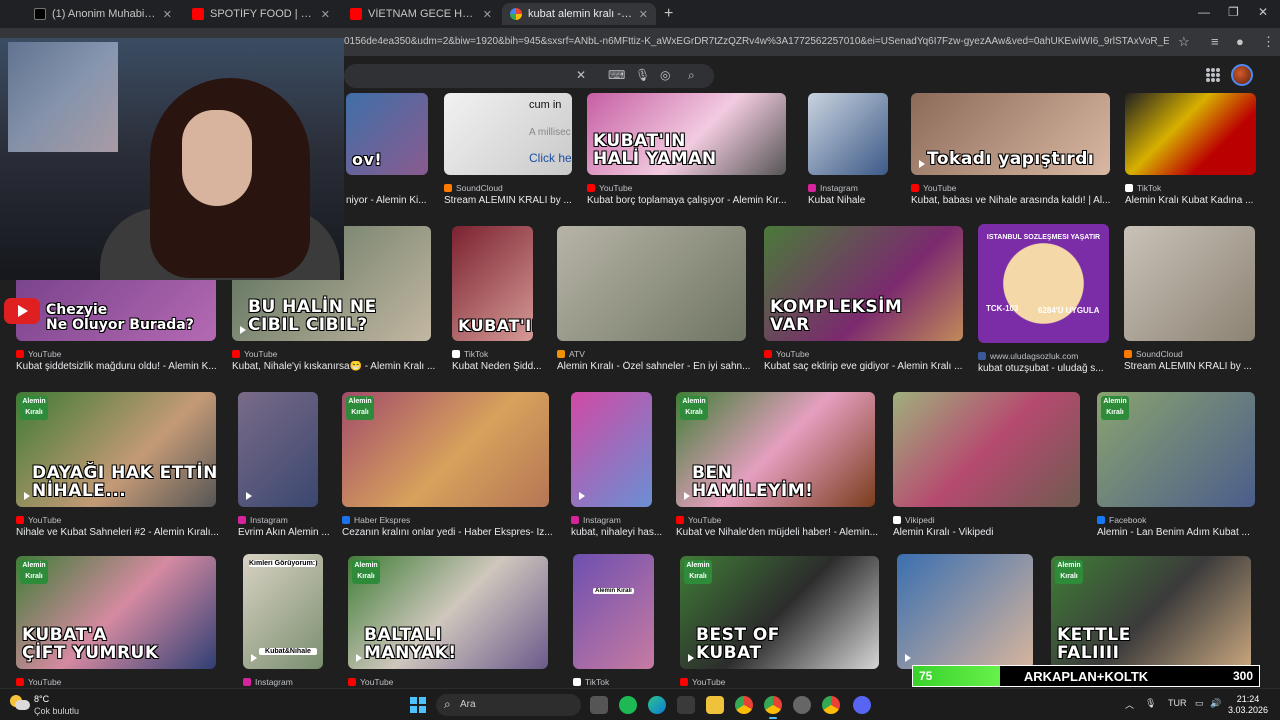 This screenshot has height=720, width=1280. What do you see at coordinates (628, 705) in the screenshot?
I see `spotify-icon` at bounding box center [628, 705].